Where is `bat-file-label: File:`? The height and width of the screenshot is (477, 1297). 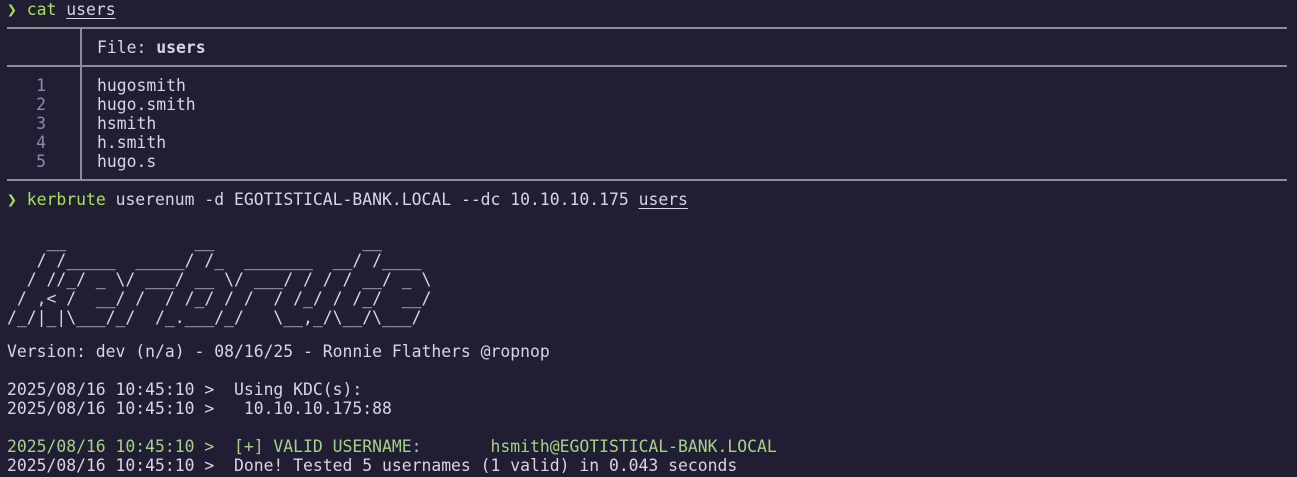
bat-file-label: File: is located at coordinates (127, 47).